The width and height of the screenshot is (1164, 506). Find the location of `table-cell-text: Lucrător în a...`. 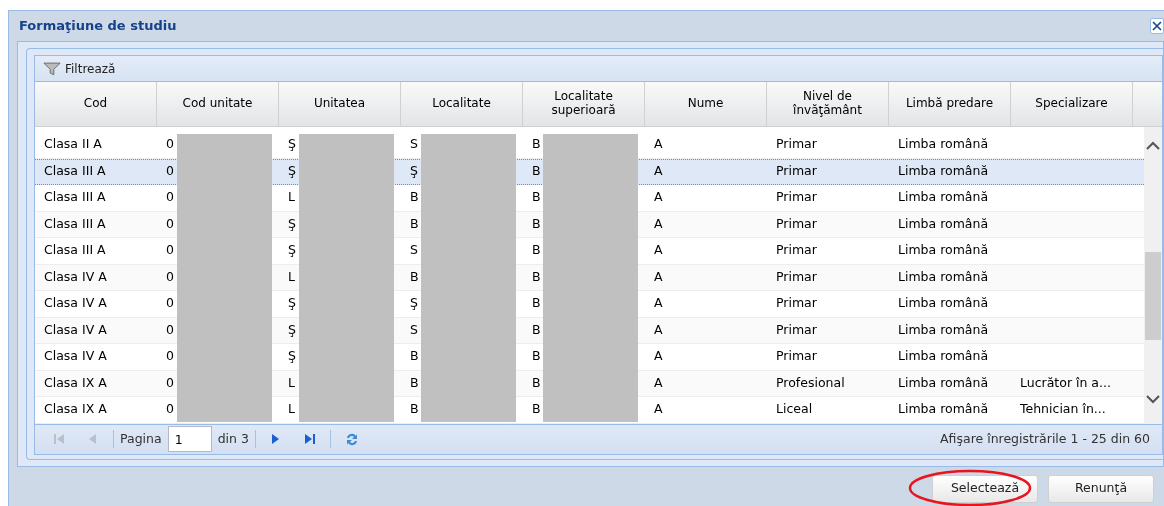

table-cell-text: Lucrător în a... is located at coordinates (1065, 382).